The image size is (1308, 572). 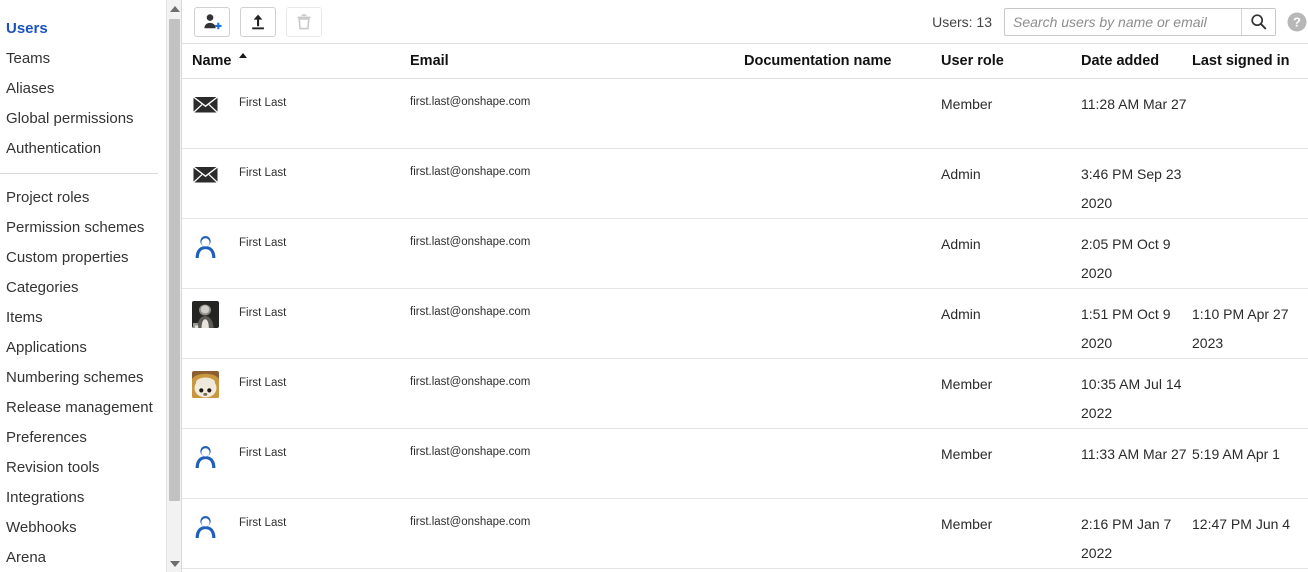 I want to click on last-signed-in-cell: 1:10 PM Apr 27 2023, so click(x=1250, y=323).